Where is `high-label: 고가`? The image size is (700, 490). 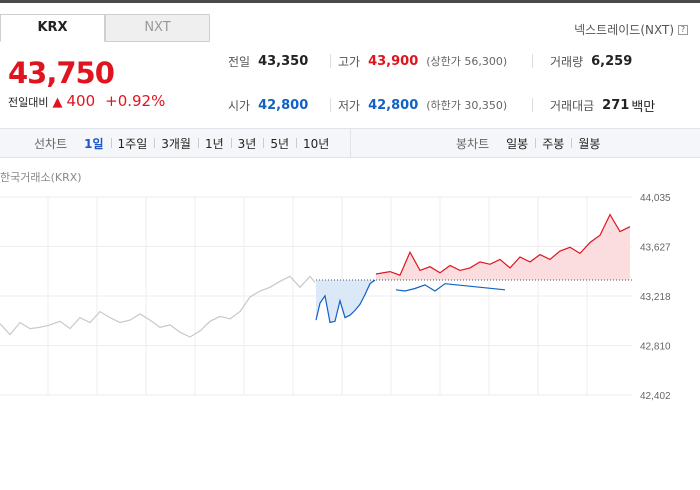 high-label: 고가 is located at coordinates (349, 61).